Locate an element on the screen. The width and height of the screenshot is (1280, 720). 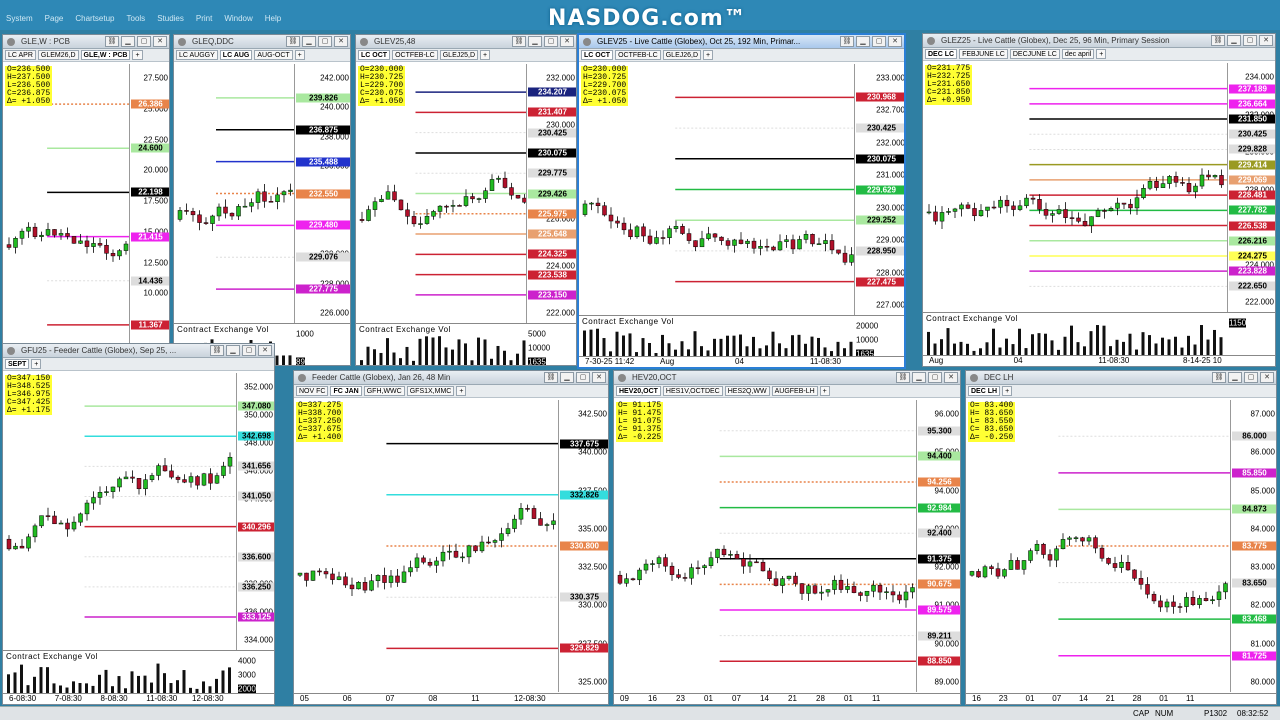
window-title-bar: GLEQ,DDC ⛓ ▁ ▢ ✕ is located at coordinates (262, 42).